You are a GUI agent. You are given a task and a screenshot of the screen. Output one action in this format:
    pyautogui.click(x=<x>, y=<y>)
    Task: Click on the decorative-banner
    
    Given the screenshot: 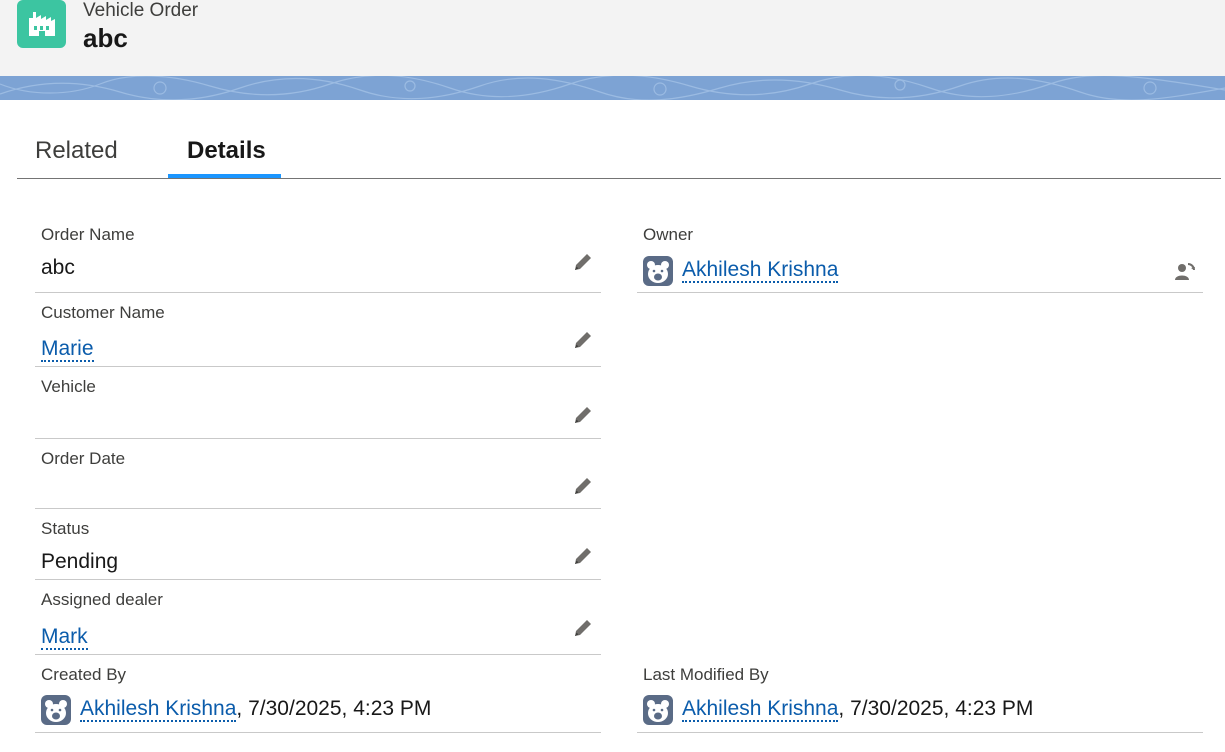 What is the action you would take?
    pyautogui.click(x=612, y=88)
    